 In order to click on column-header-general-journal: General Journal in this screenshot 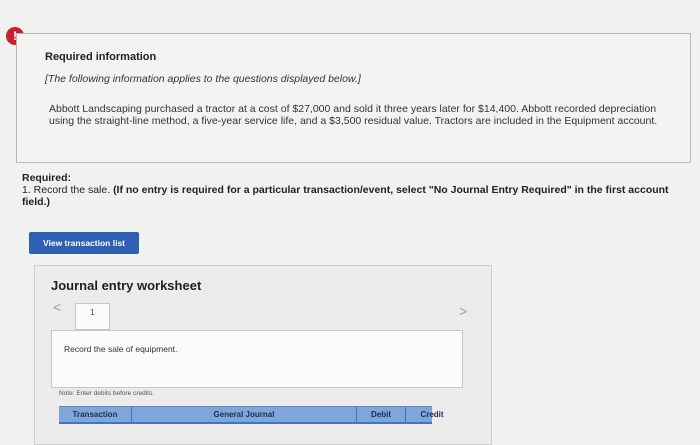, I will do `click(244, 415)`.